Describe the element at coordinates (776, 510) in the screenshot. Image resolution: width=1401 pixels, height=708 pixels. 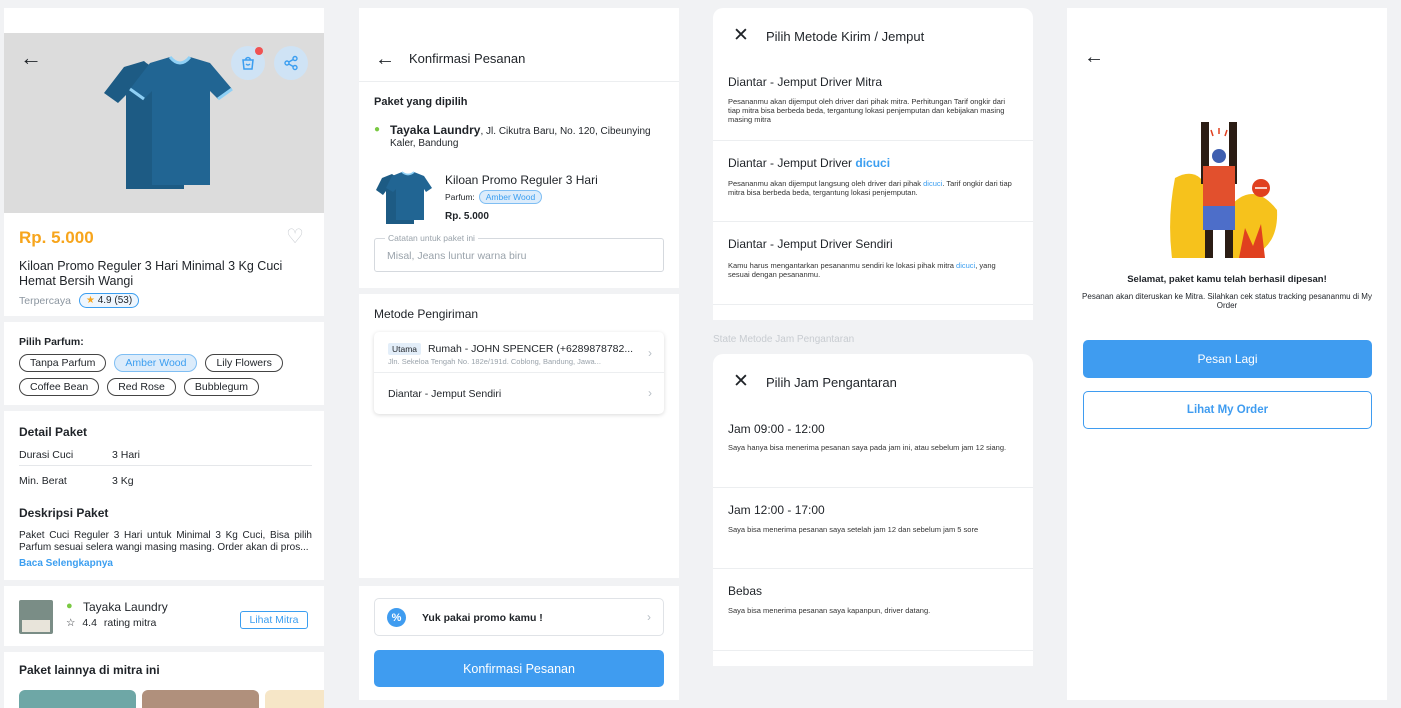
I see `option-title: Jam 12:00 - 17:00` at that location.